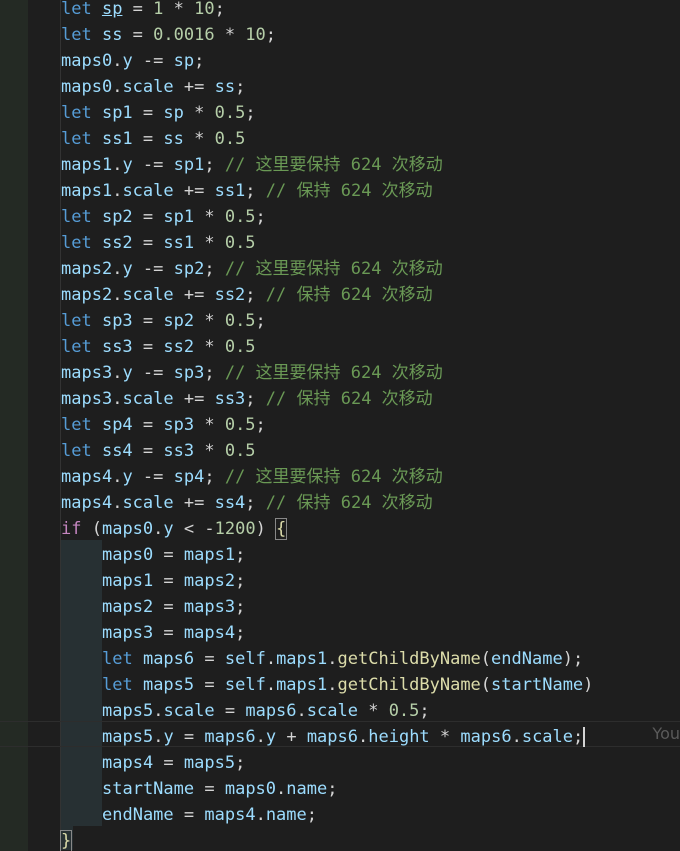 The width and height of the screenshot is (680, 851). Describe the element at coordinates (255, 35) in the screenshot. I see `number-token: 10` at that location.